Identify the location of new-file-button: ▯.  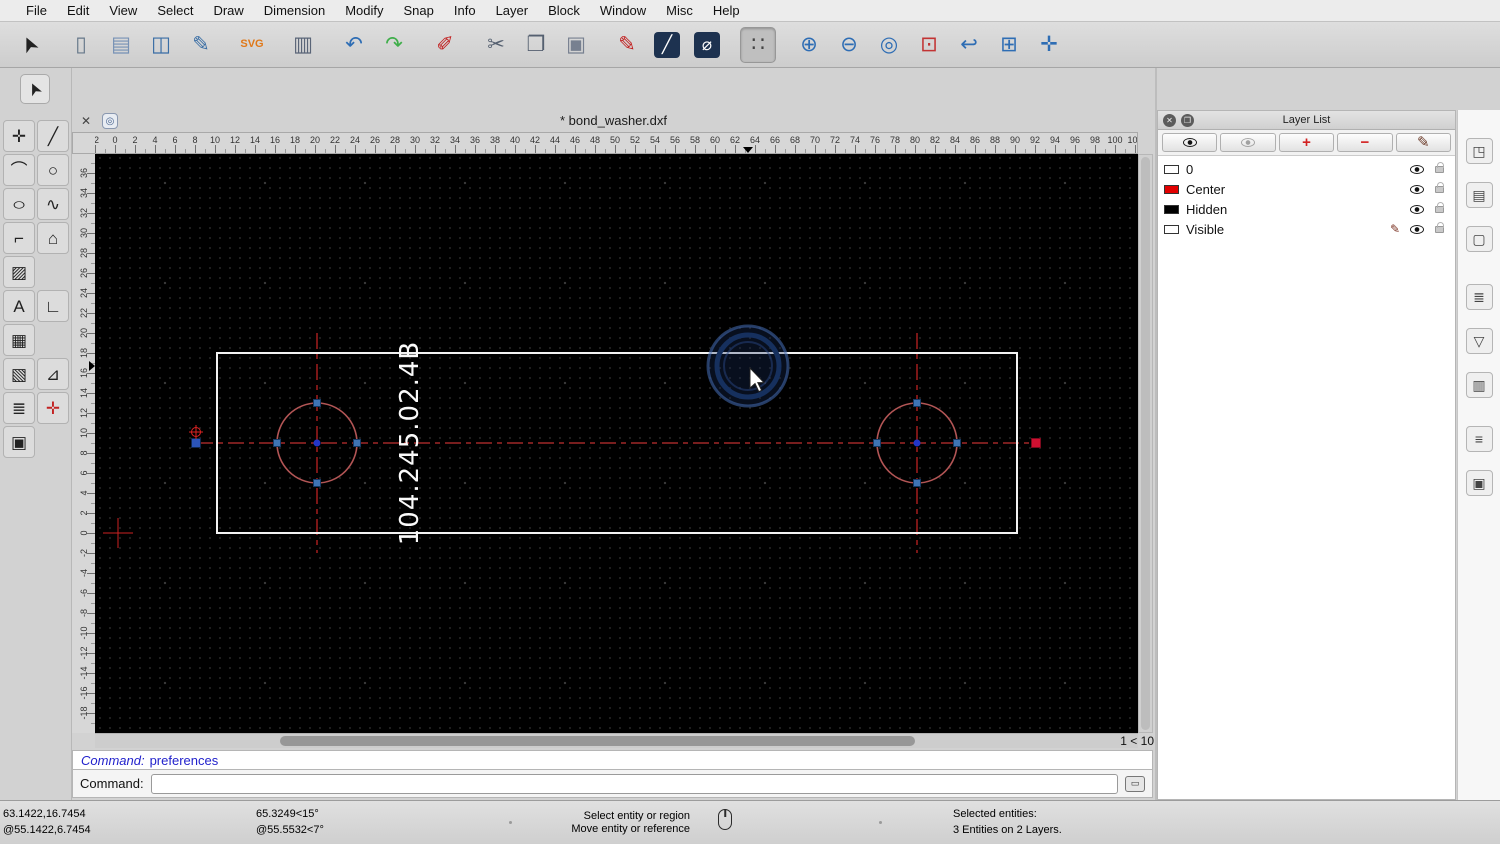
(81, 45).